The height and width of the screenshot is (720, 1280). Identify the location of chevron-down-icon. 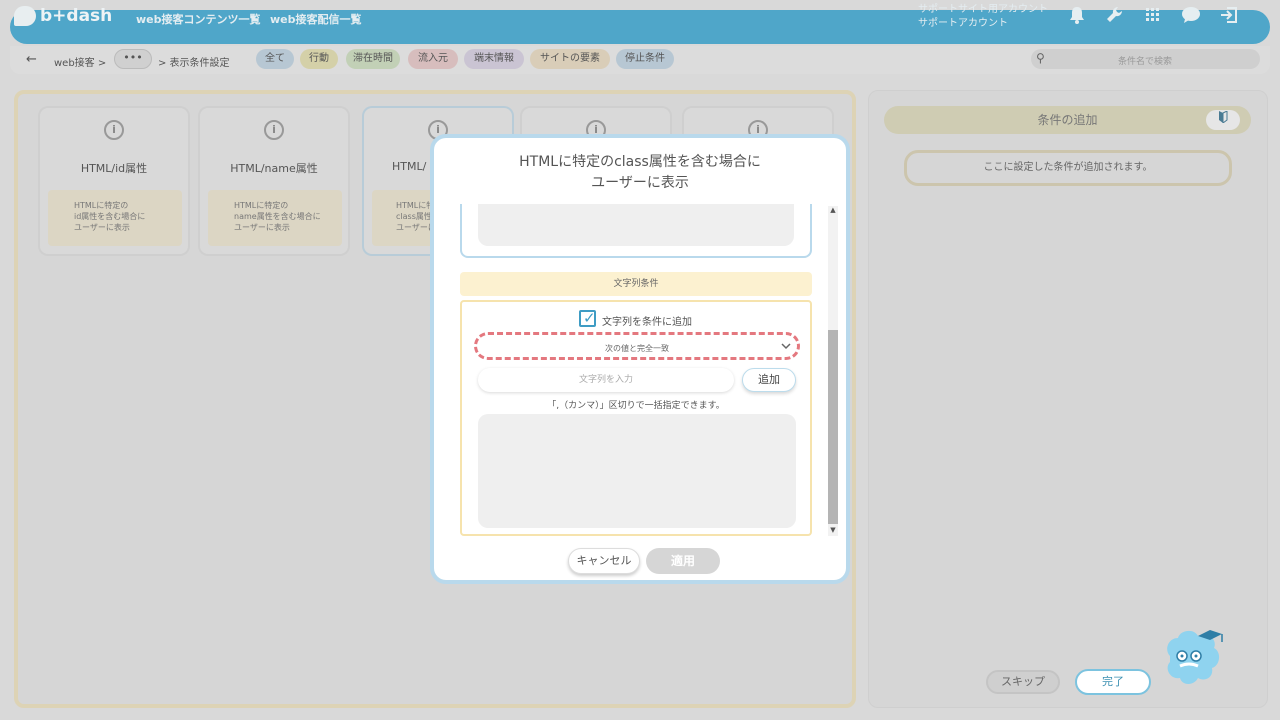
(786, 346).